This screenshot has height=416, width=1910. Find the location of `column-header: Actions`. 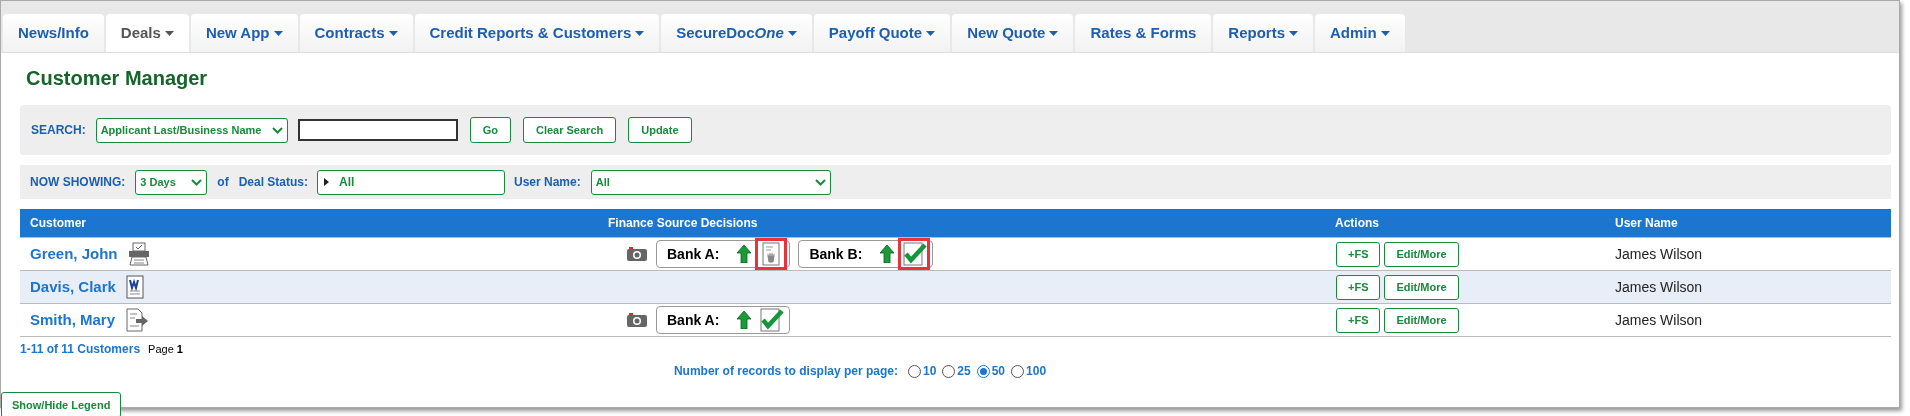

column-header: Actions is located at coordinates (1357, 223).